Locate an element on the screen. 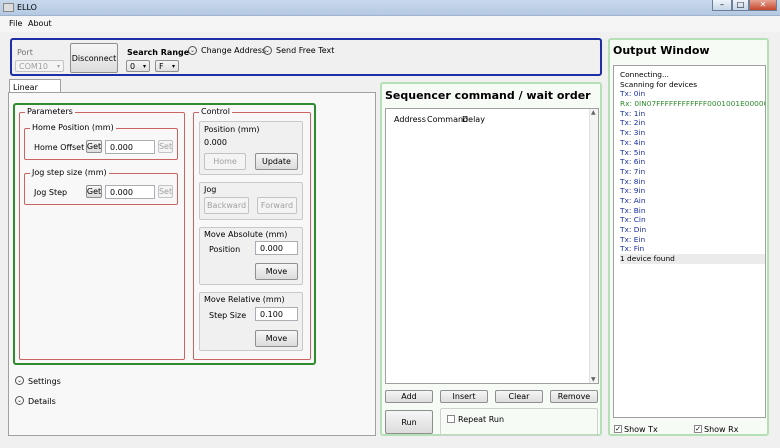 The width and height of the screenshot is (780, 448). close-button: ✕ is located at coordinates (763, 5).